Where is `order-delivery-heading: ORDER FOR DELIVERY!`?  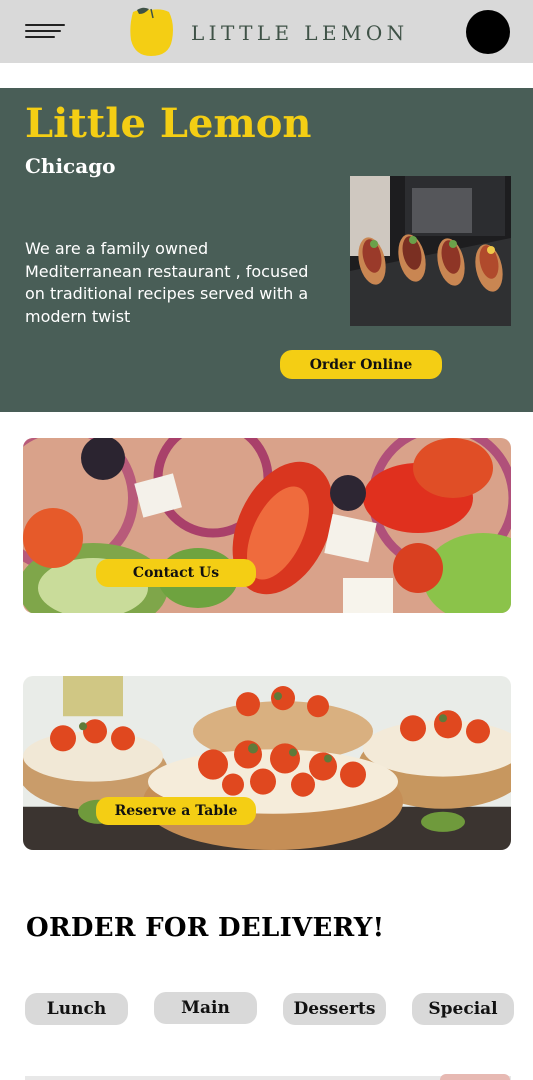
order-delivery-heading: ORDER FOR DELIVERY! is located at coordinates (205, 928).